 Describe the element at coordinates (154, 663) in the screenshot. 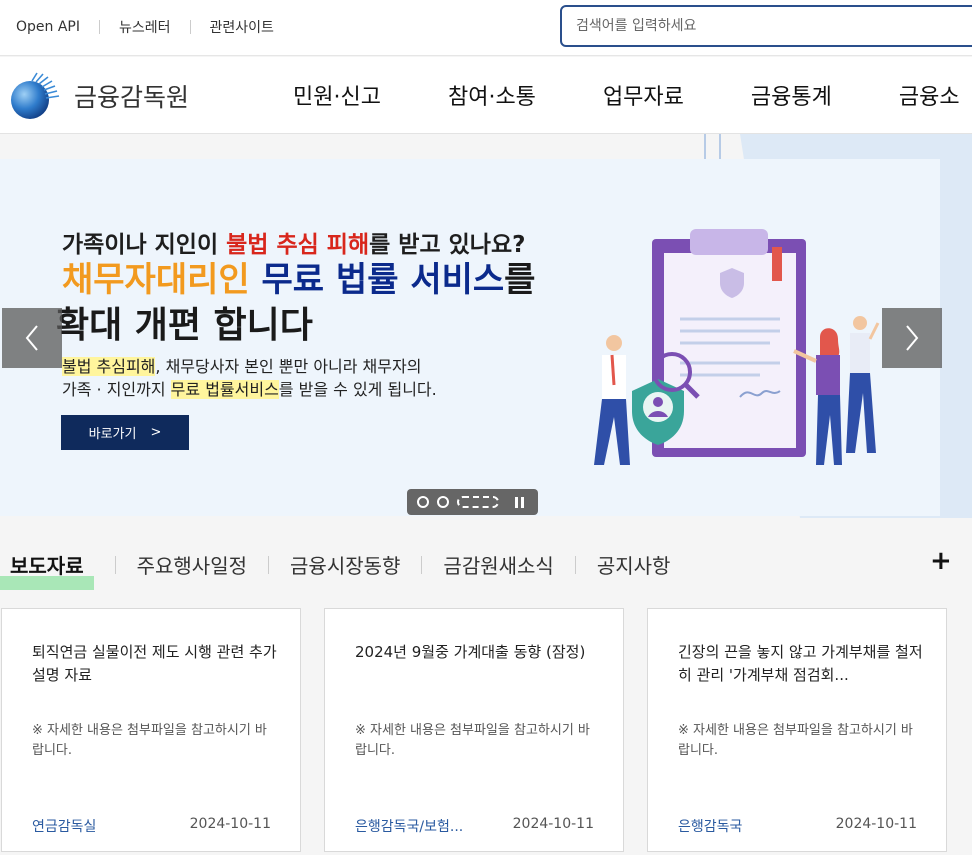

I see `card-title: 퇴직연금 실물이전 제도 시행 관련 추가 설명 자료` at that location.